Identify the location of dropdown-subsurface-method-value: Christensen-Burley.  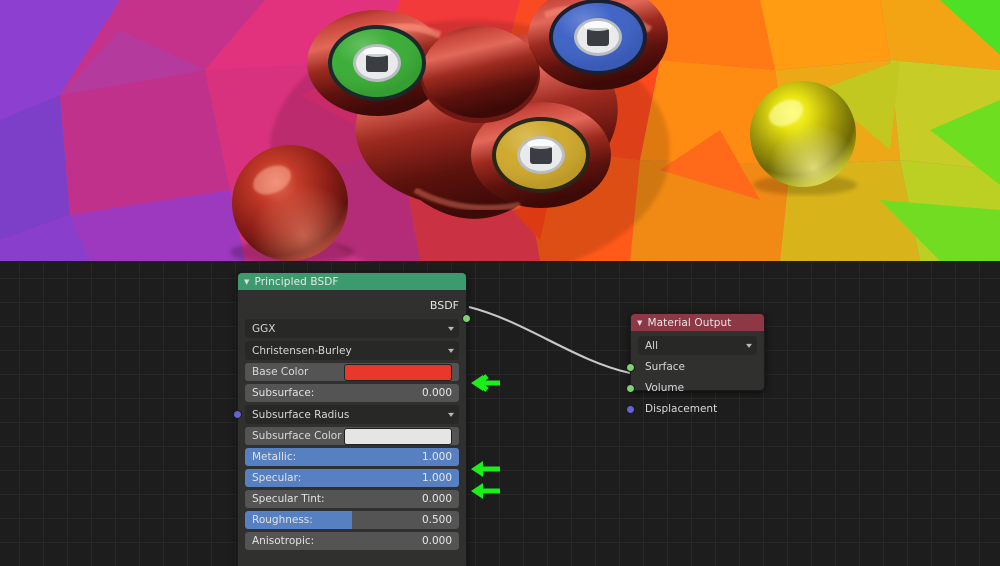
(302, 350).